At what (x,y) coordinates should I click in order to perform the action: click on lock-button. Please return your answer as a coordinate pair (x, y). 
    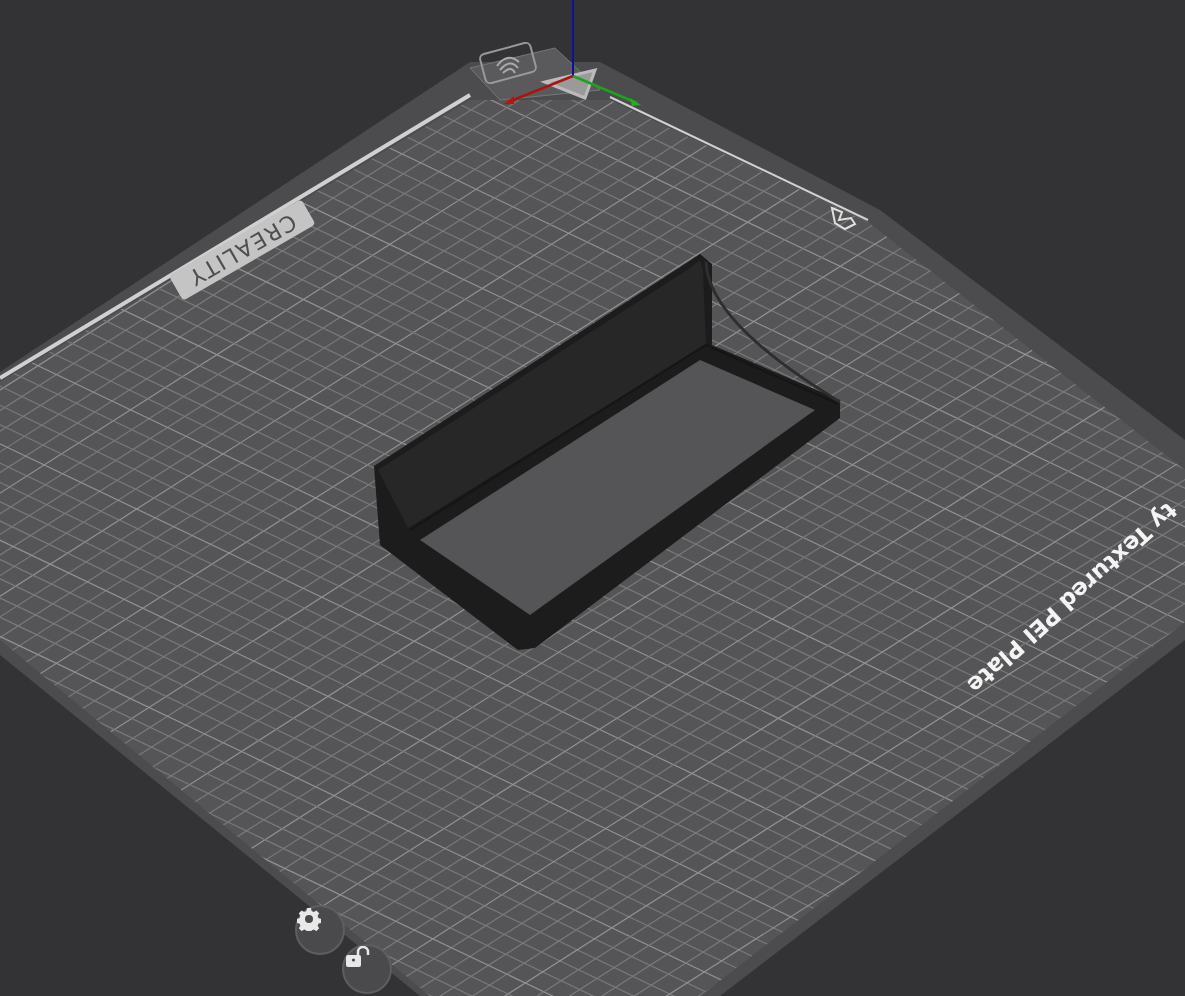
    Looking at the image, I should click on (367, 969).